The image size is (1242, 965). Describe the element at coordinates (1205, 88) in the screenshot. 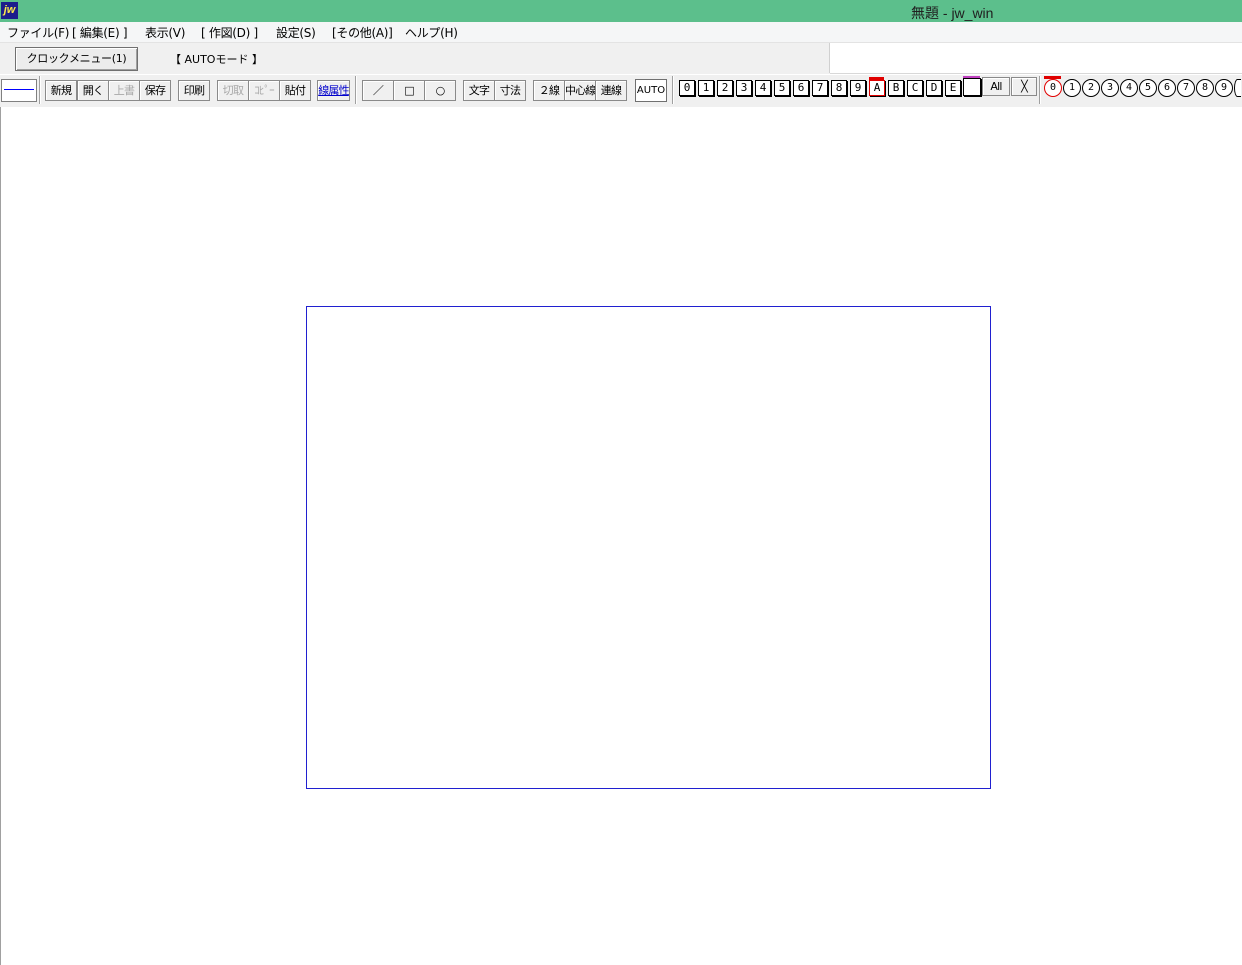

I see `group-8-button: 8` at that location.